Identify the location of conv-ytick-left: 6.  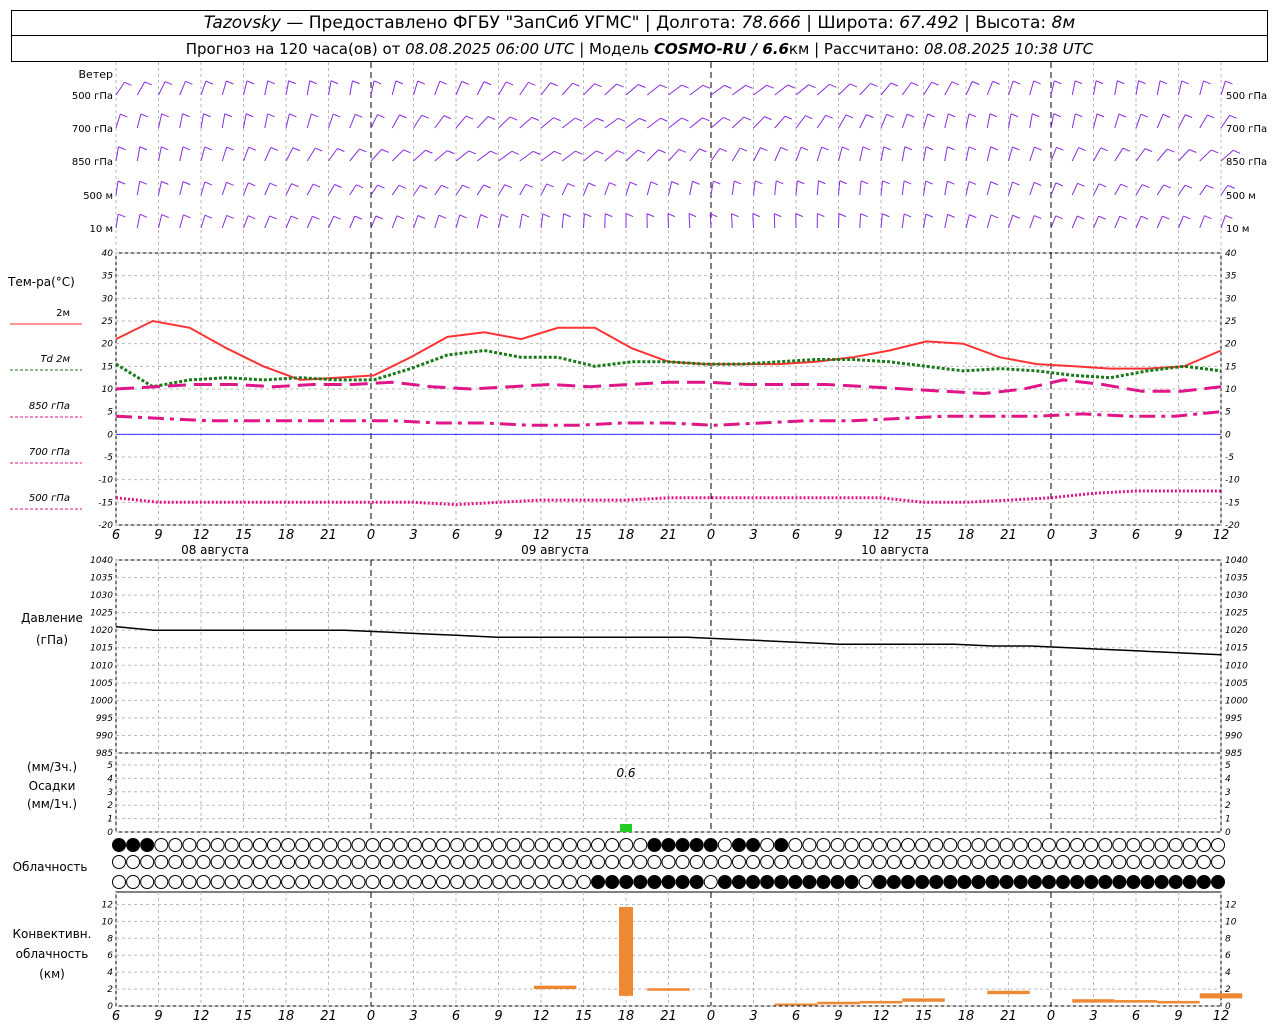
(110, 956).